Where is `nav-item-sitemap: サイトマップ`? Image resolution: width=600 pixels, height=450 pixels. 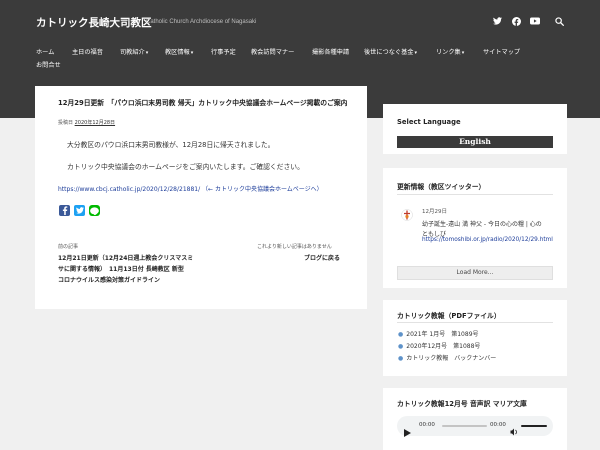
nav-item-sitemap: サイトマップ is located at coordinates (501, 51).